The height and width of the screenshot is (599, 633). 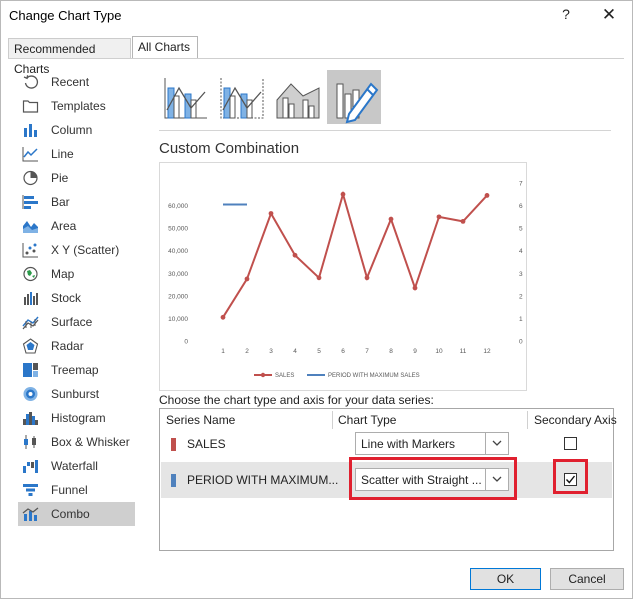 What do you see at coordinates (263, 375) in the screenshot?
I see `legend-marker-sales` at bounding box center [263, 375].